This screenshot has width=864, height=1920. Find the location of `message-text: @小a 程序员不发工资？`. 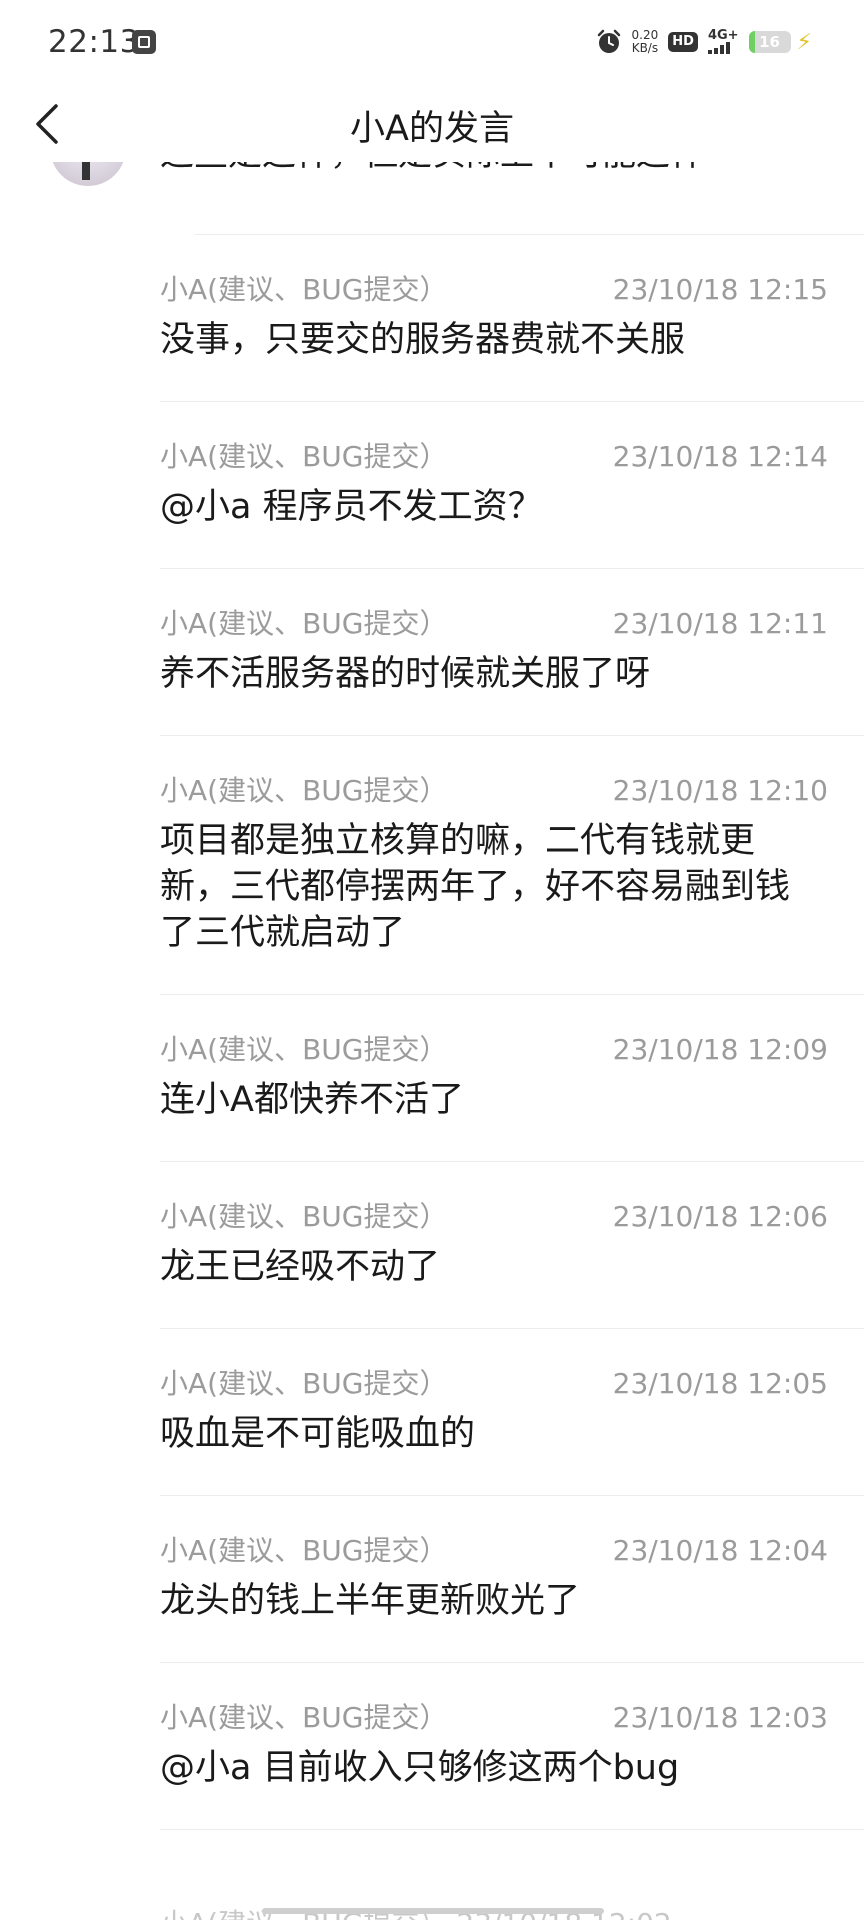

message-text: @小a 程序员不发工资？ is located at coordinates (351, 507).